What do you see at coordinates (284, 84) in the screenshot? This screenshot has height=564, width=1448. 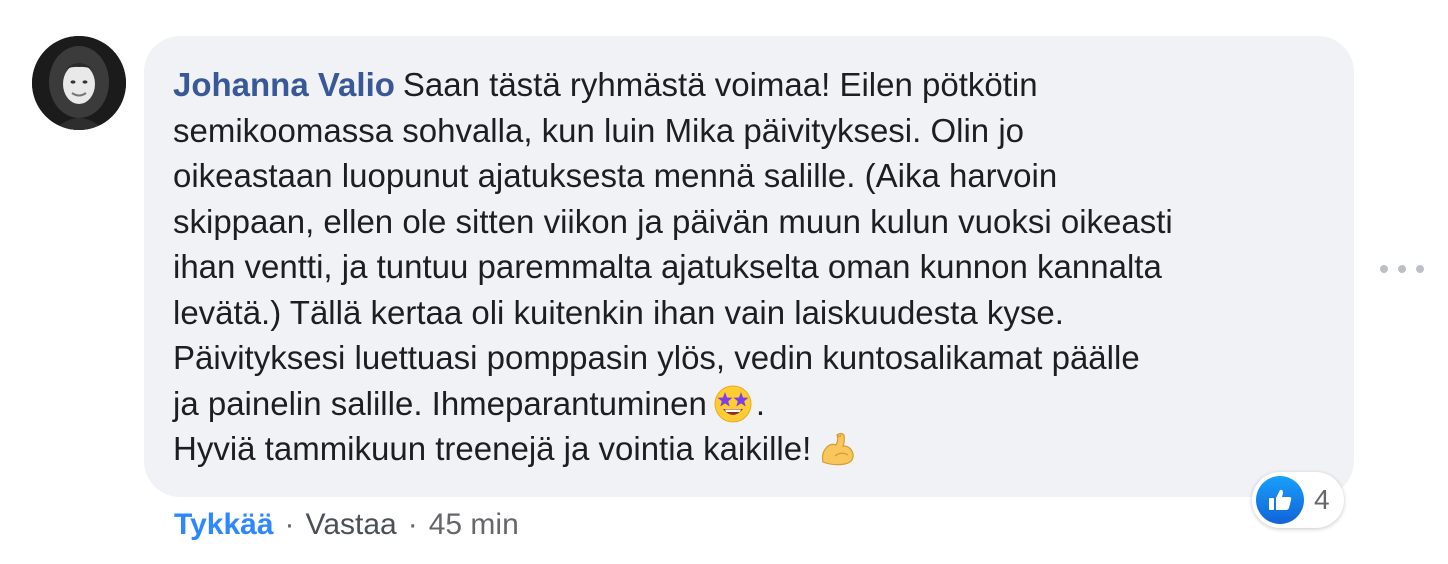 I see `comment-author-link: Johanna Valio` at bounding box center [284, 84].